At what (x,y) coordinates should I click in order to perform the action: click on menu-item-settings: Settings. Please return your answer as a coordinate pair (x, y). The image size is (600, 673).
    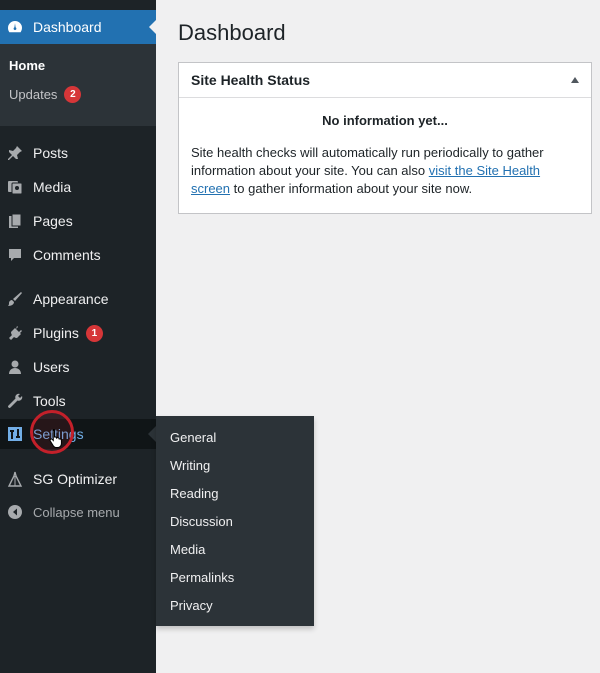
    Looking at the image, I should click on (78, 434).